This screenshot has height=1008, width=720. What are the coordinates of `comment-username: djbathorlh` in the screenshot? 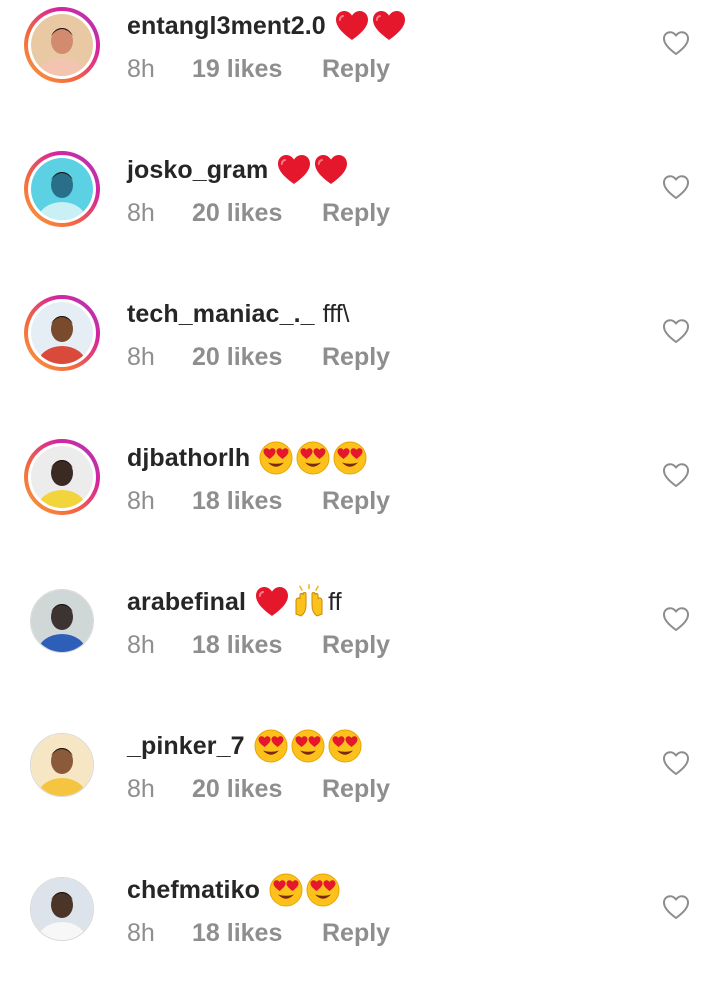 It's located at (188, 458).